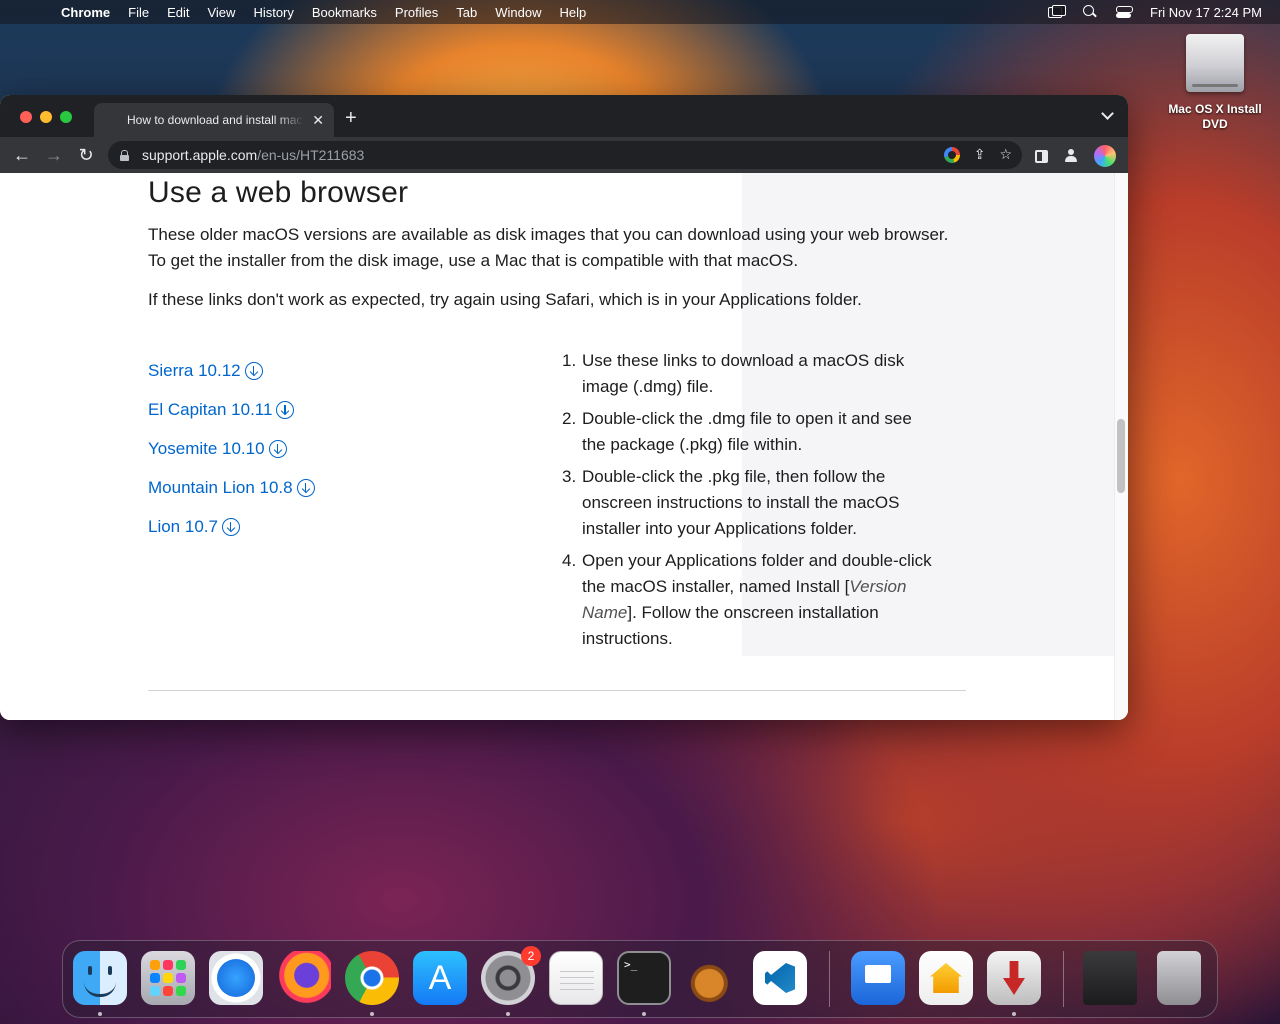  I want to click on maximize-window-button, so click(66, 117).